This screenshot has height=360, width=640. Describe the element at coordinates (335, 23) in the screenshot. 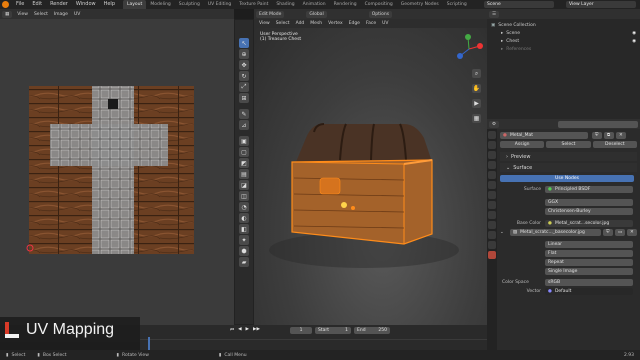

I see `viewport-menu-item: Vertex` at that location.